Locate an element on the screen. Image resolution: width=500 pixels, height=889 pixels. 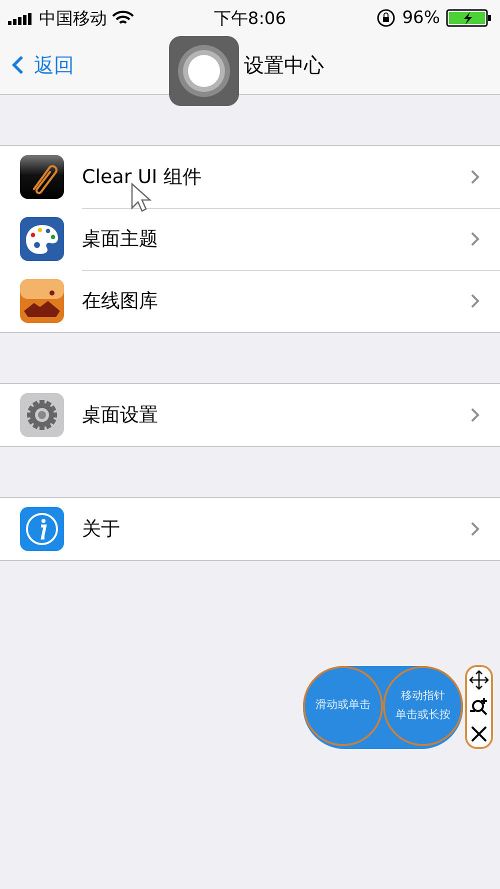
row-label: Clear UI 组件 is located at coordinates (142, 177).